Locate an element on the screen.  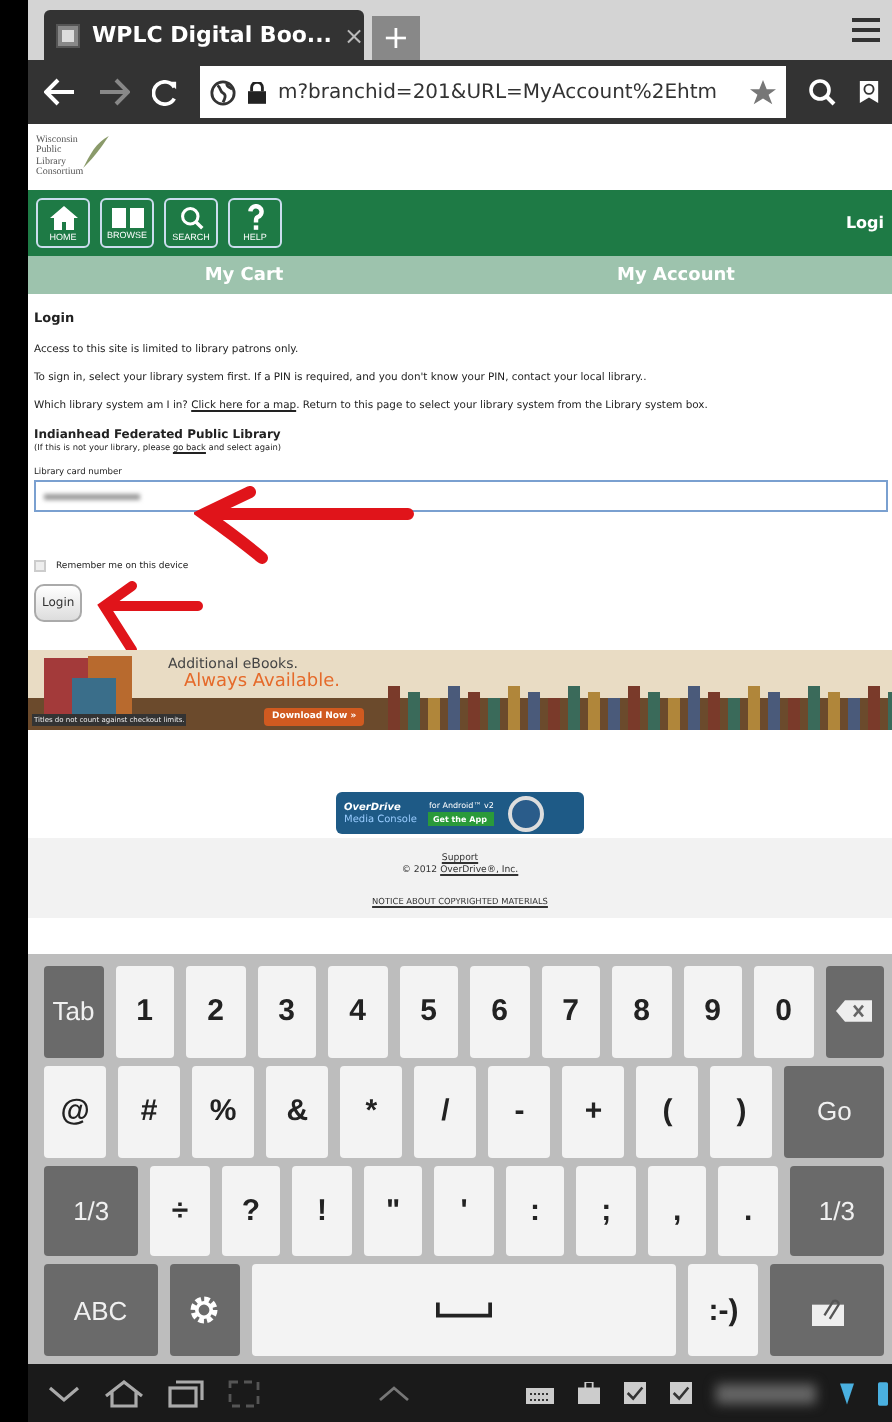
backspace-key is located at coordinates (854, 1012).